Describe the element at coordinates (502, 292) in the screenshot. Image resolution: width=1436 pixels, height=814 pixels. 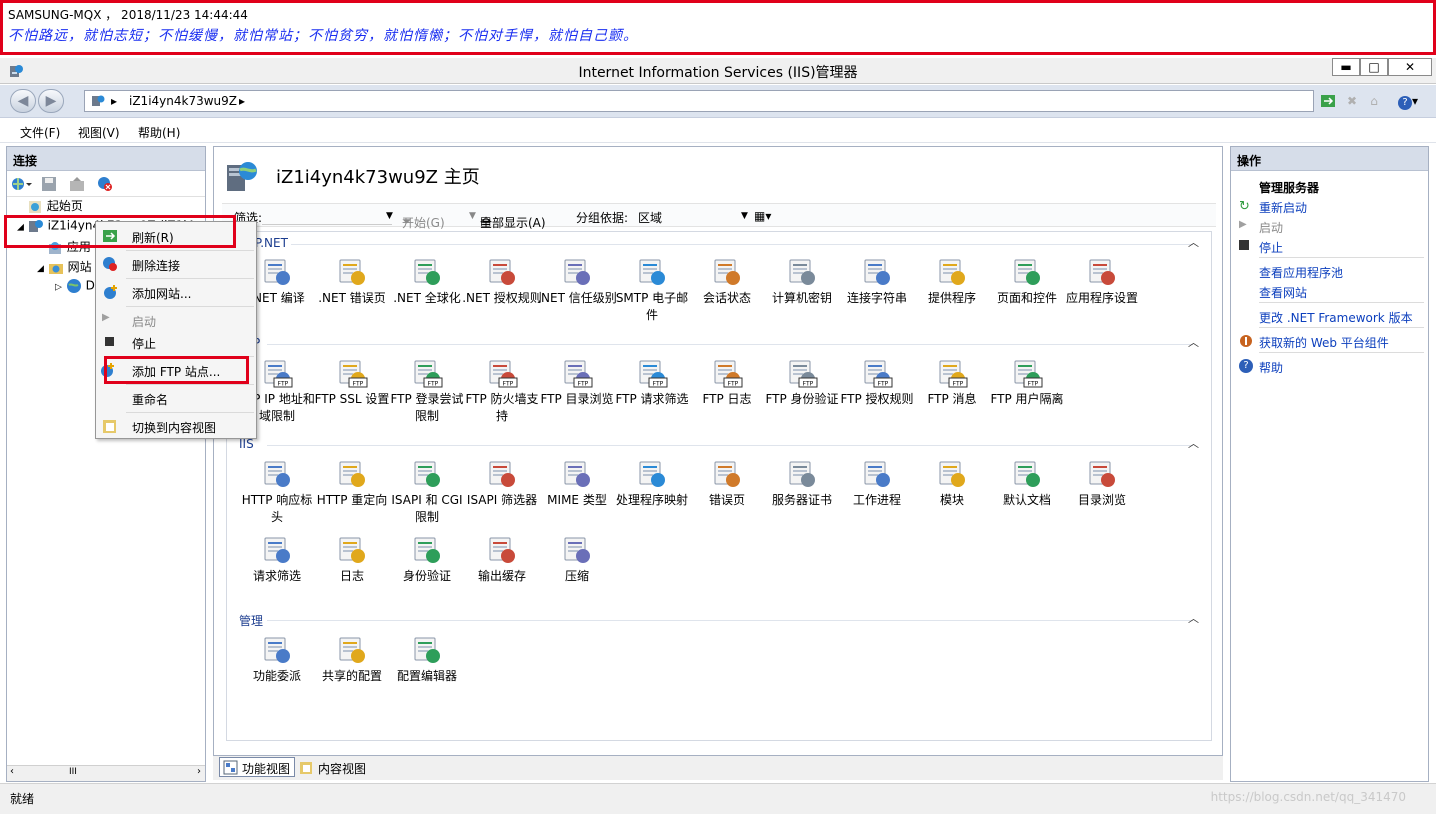
I see `aspnet-tile: .NET 授权规则` at that location.